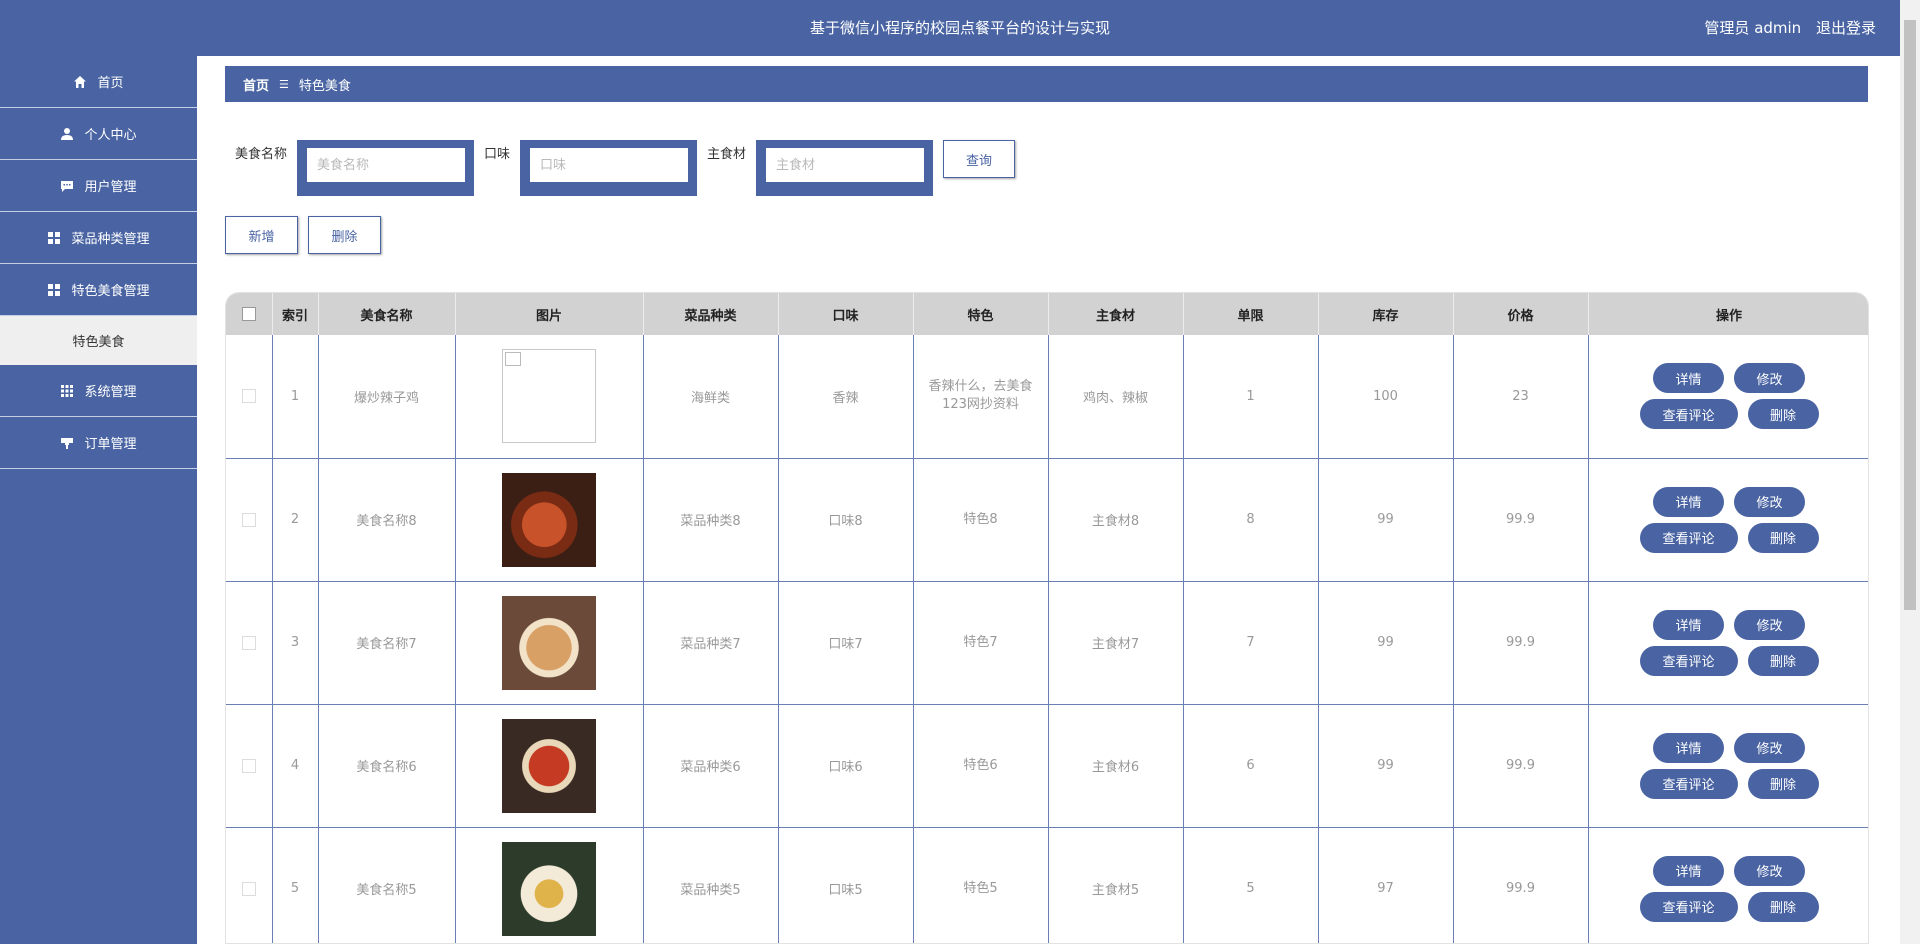 The width and height of the screenshot is (1920, 944). Describe the element at coordinates (110, 187) in the screenshot. I see `sidebar-item-label: 用户管理` at that location.